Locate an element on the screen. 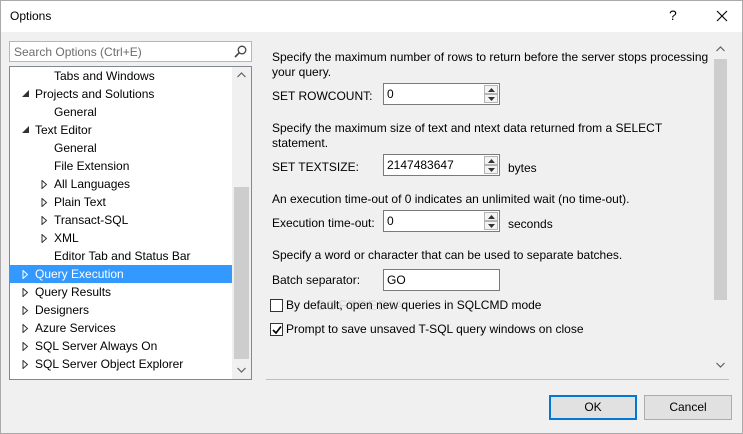  tree-item-label: Azure Services is located at coordinates (75, 328).